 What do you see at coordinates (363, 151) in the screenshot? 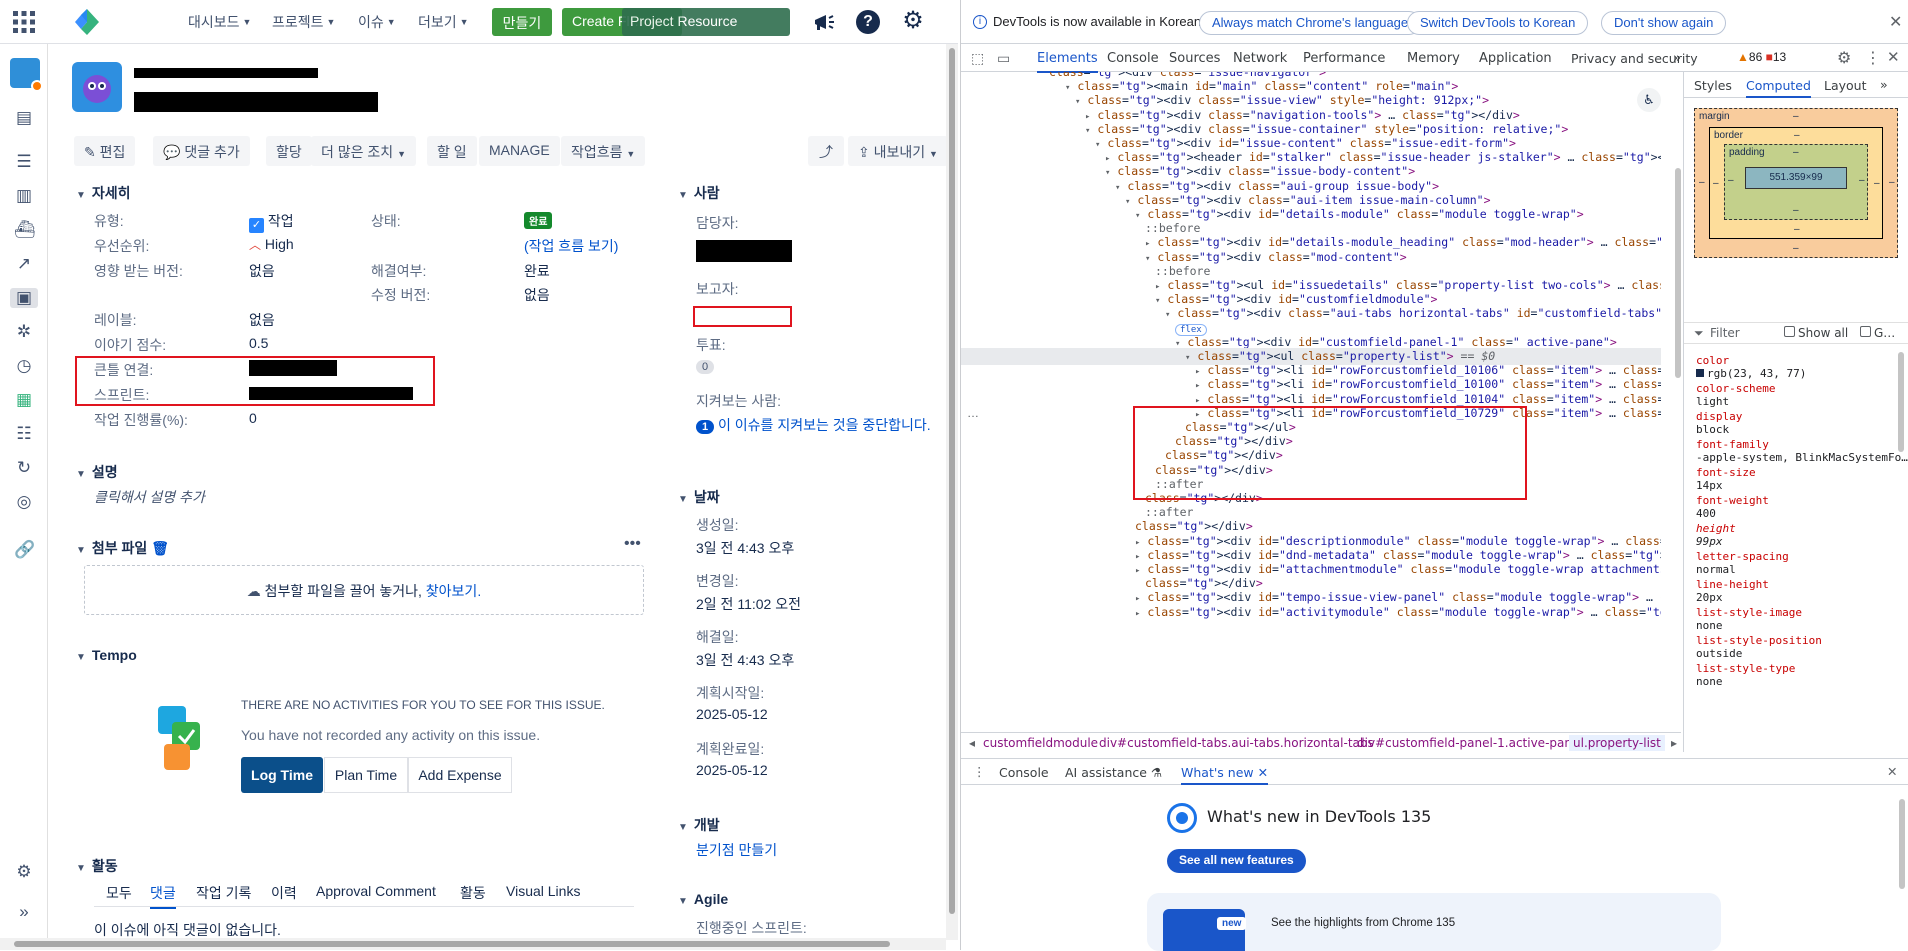
I see `more-actions-button: 더 많은 조치 ▼` at bounding box center [363, 151].